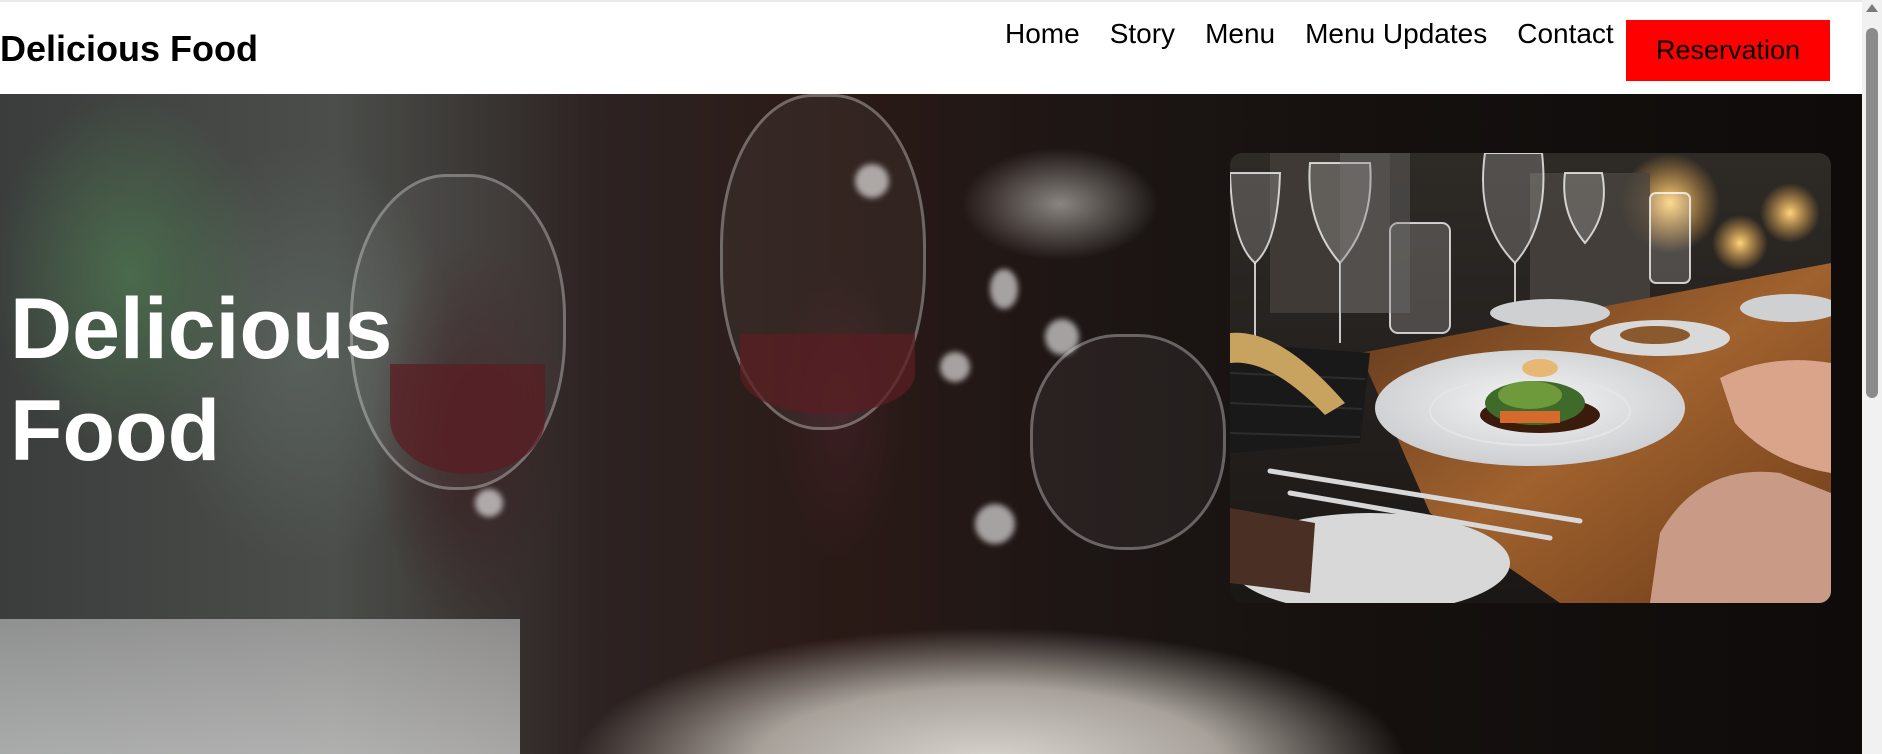 This screenshot has height=754, width=1882. Describe the element at coordinates (1042, 34) in the screenshot. I see `nav-home-link: Home` at that location.